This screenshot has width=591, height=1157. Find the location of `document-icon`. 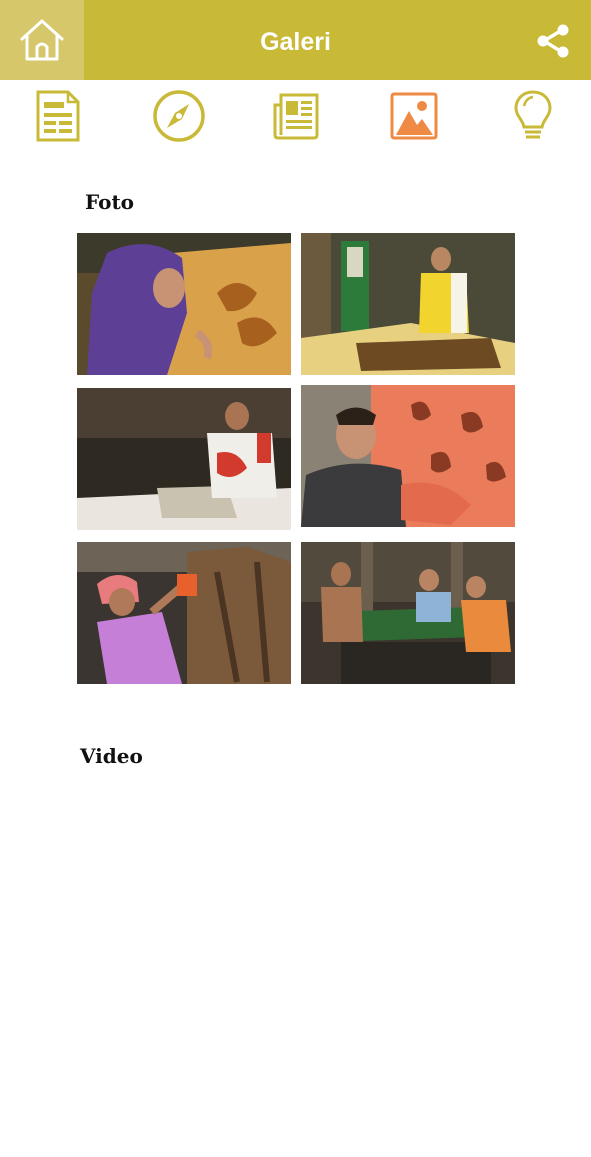

document-icon is located at coordinates (58, 116).